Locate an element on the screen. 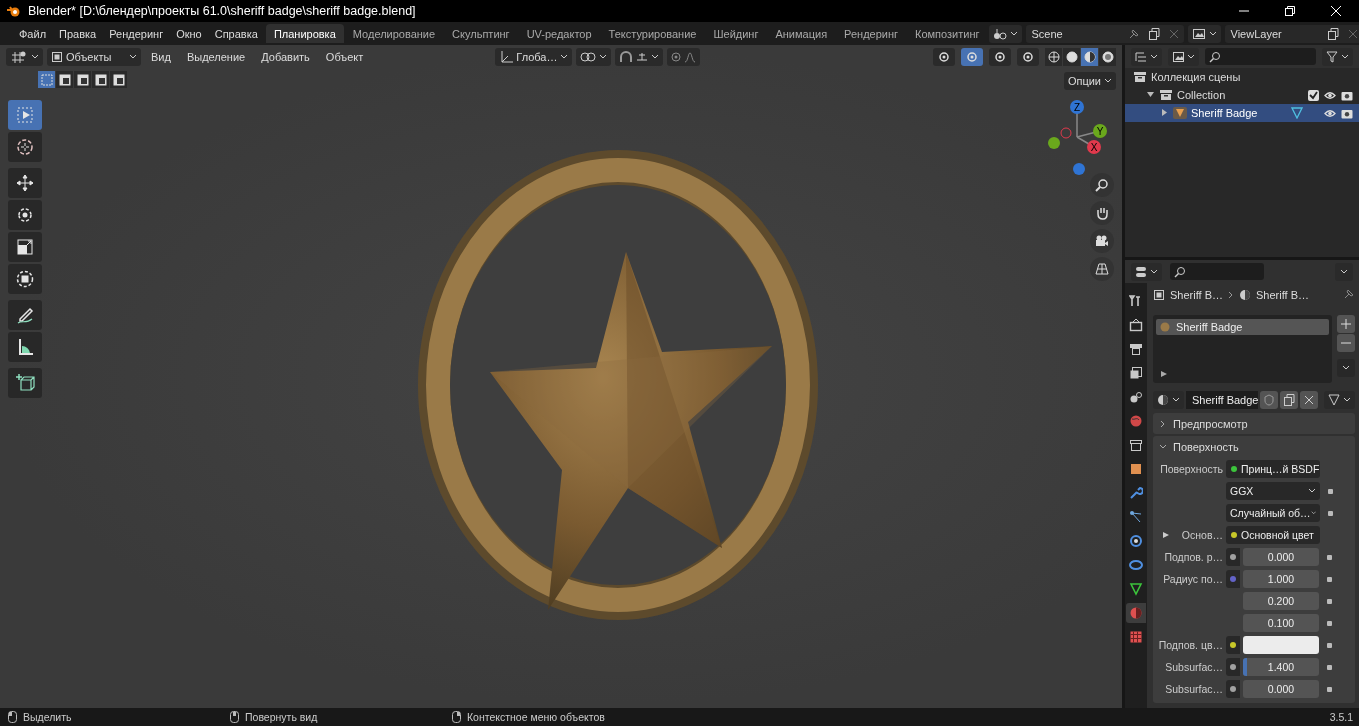 This screenshot has height=726, width=1359. workspace-tab: Композитинг is located at coordinates (947, 33).